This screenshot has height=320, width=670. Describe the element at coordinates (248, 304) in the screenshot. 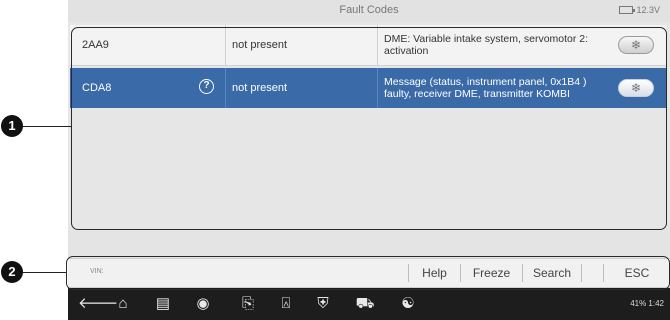

I see `vci-connection-icon: ⎘` at that location.